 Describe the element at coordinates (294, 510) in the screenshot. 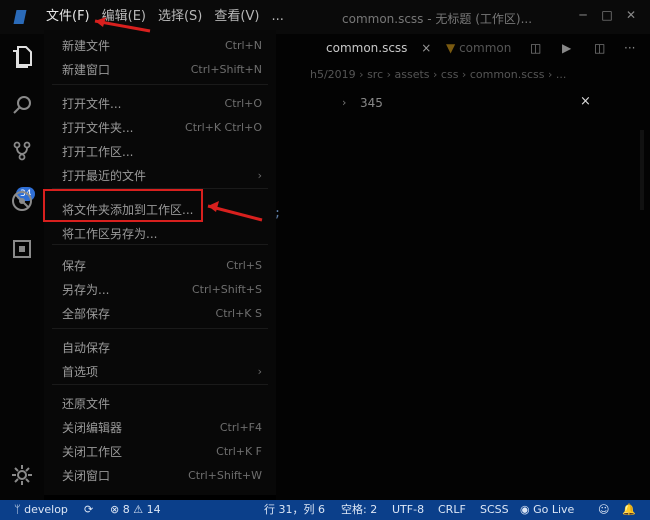

I see `cursor-position: 行 31，列 6` at that location.